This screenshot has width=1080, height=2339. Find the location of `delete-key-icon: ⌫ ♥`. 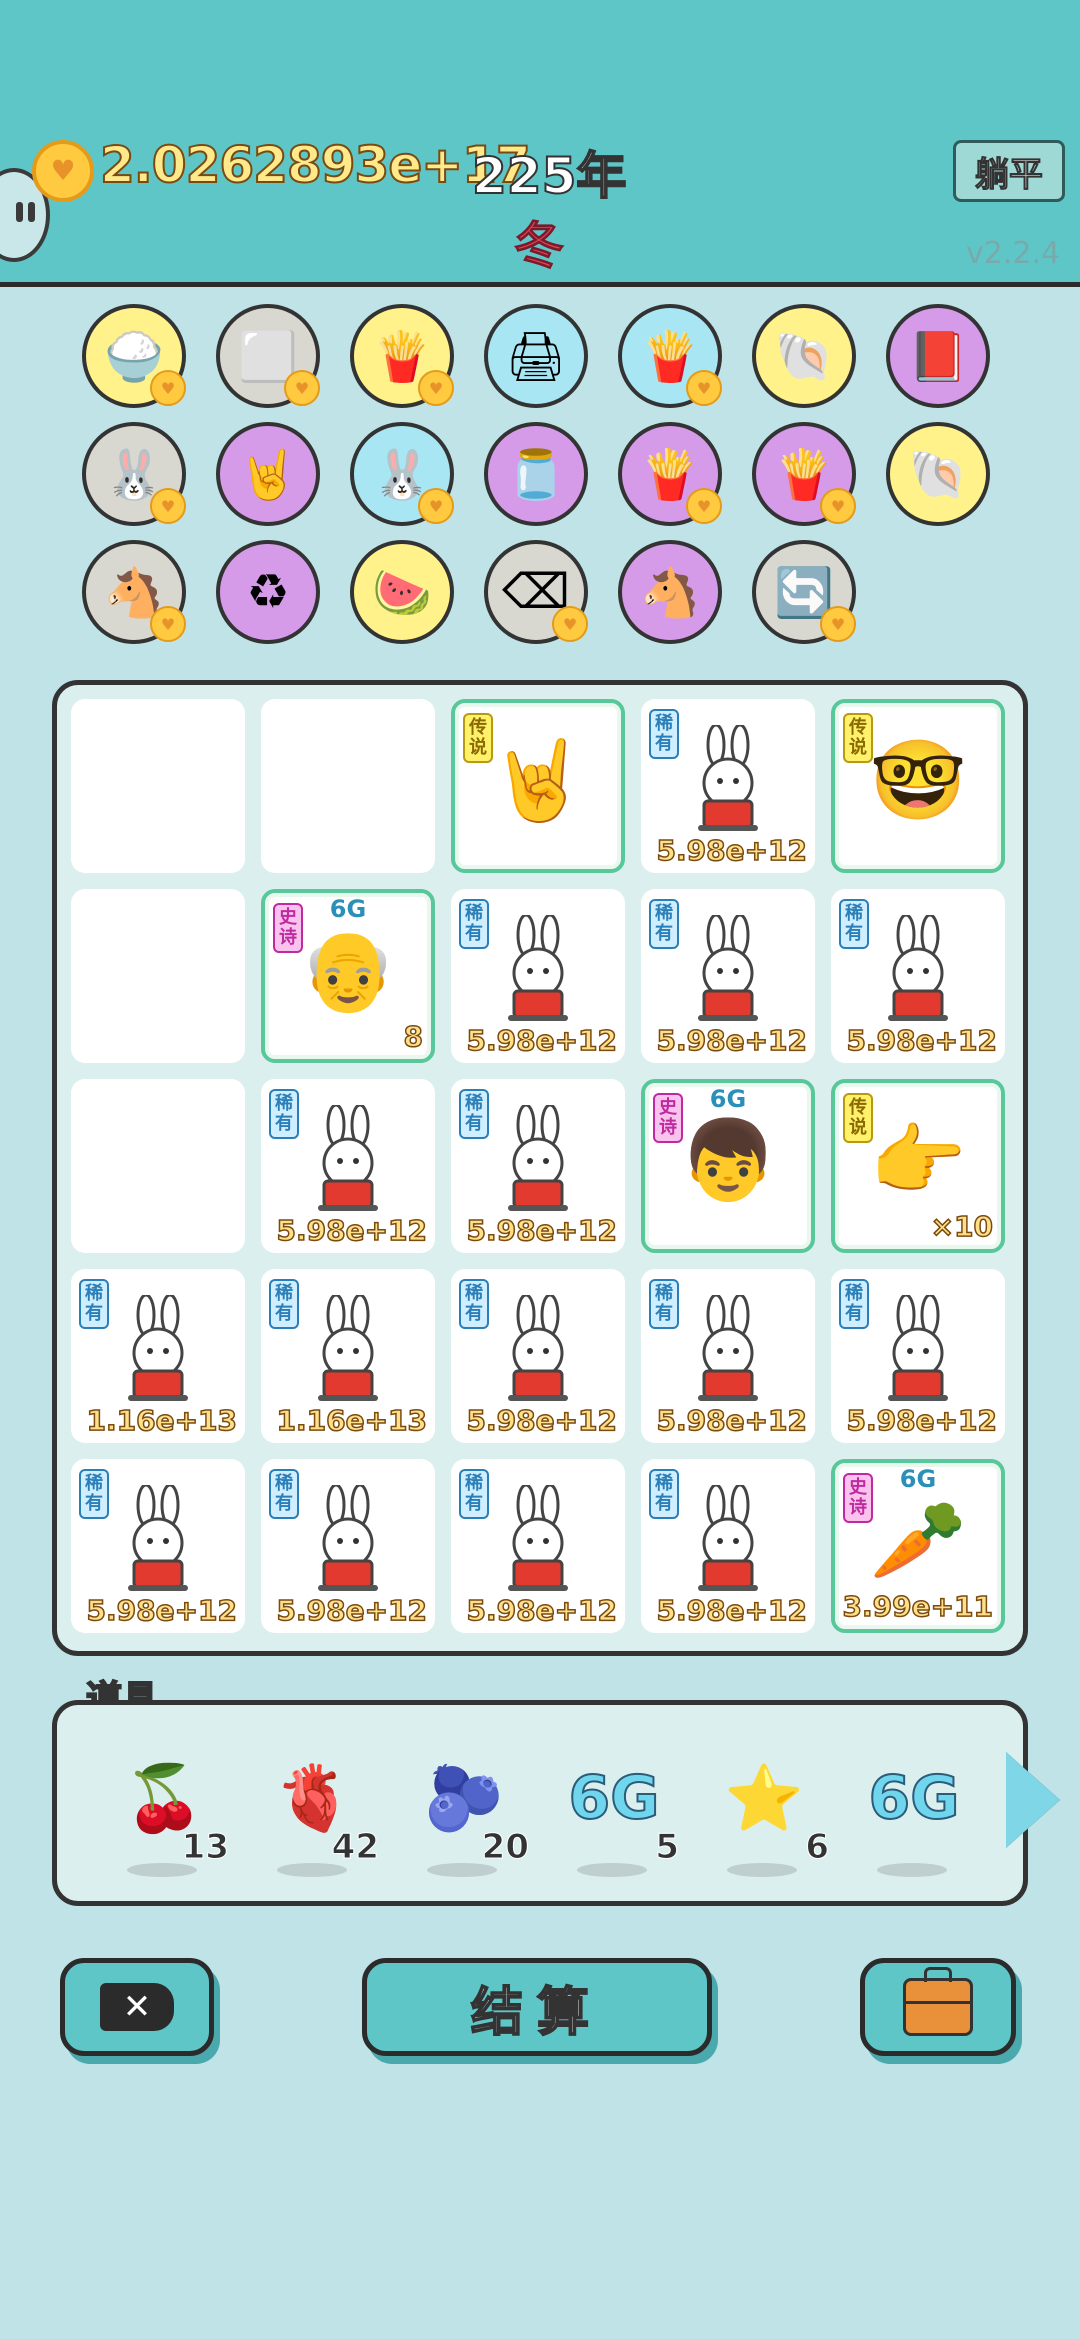

delete-key-icon: ⌫ ♥ is located at coordinates (536, 592).